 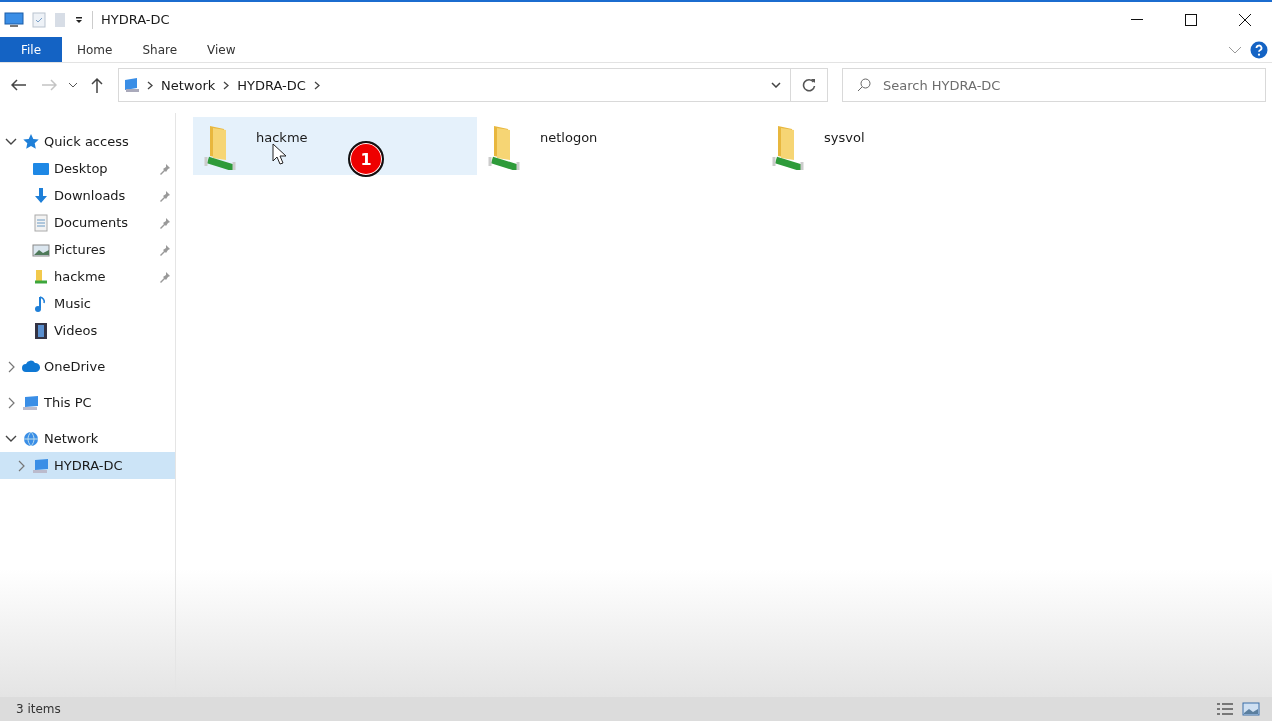 I want to click on tree-item: Quick access, so click(x=87, y=141).